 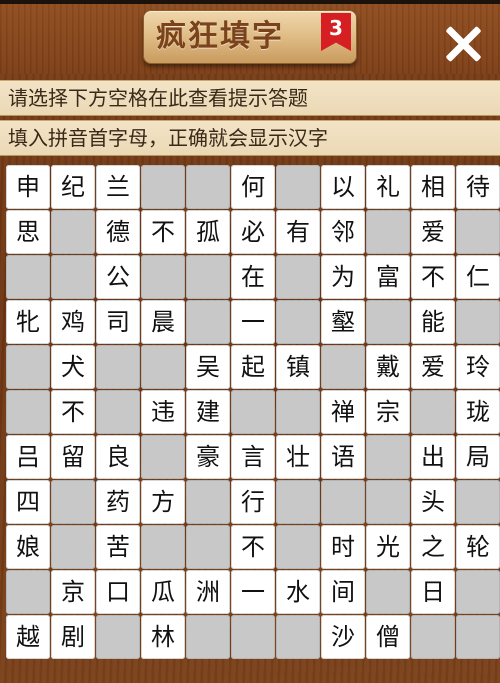 I want to click on grid-cell: 豪, so click(x=208, y=457).